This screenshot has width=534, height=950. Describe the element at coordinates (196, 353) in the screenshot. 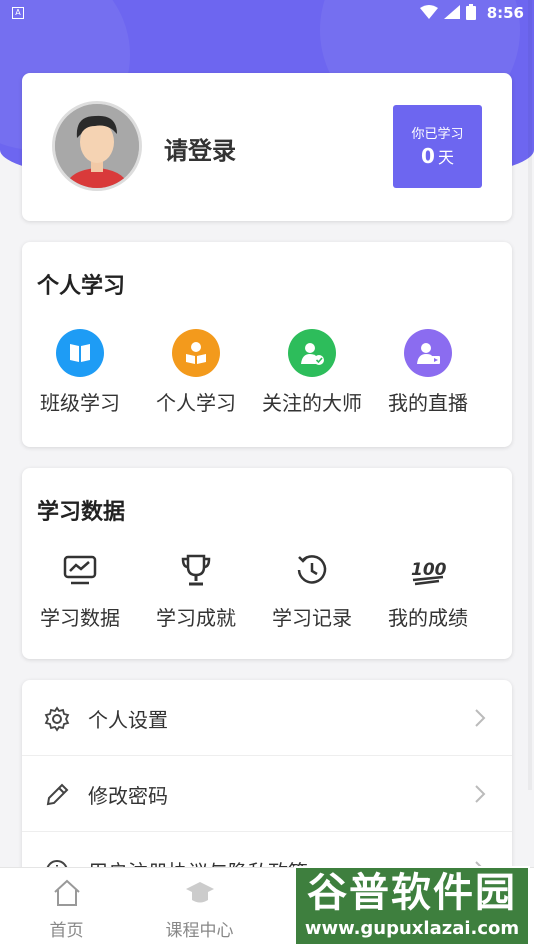

I see `reading-icon` at that location.